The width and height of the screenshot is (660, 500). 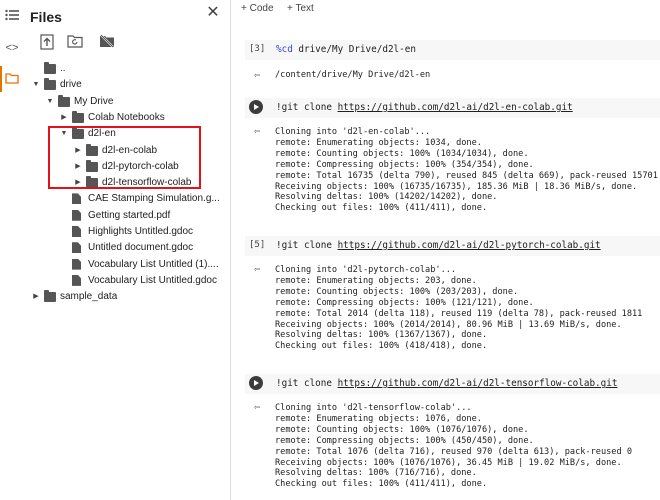 I want to click on notebook-toolbar: + Code + Text, so click(x=448, y=9).